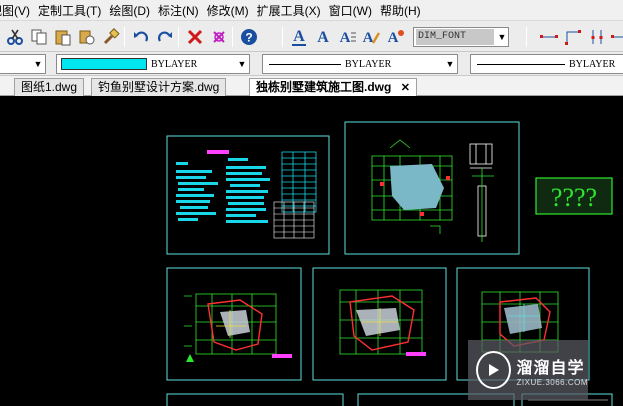 The width and height of the screenshot is (623, 406). I want to click on ordinate-dimension-icon, so click(597, 37).